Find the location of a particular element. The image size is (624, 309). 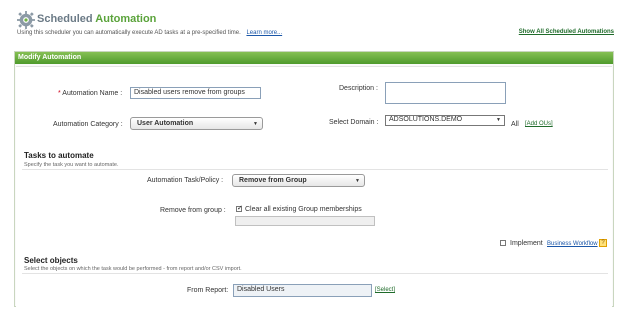

automation-name-label: * Automation Name : is located at coordinates (90, 93).